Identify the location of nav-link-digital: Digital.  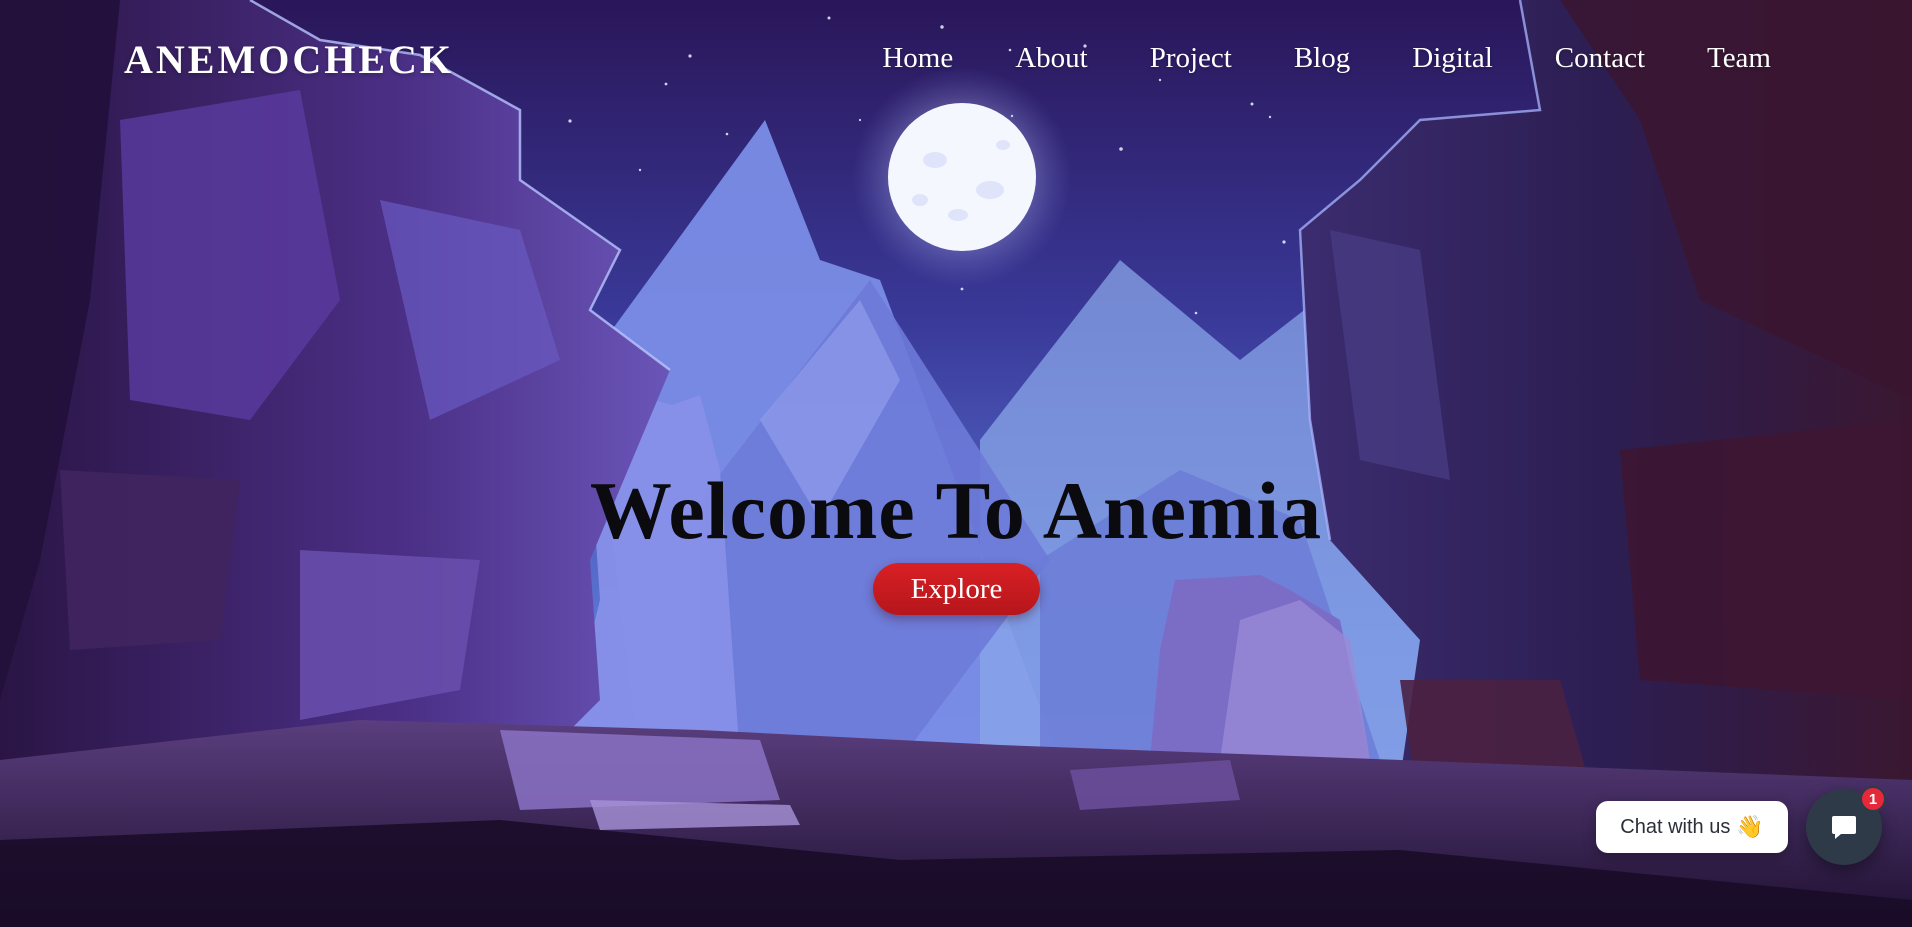
(1452, 58).